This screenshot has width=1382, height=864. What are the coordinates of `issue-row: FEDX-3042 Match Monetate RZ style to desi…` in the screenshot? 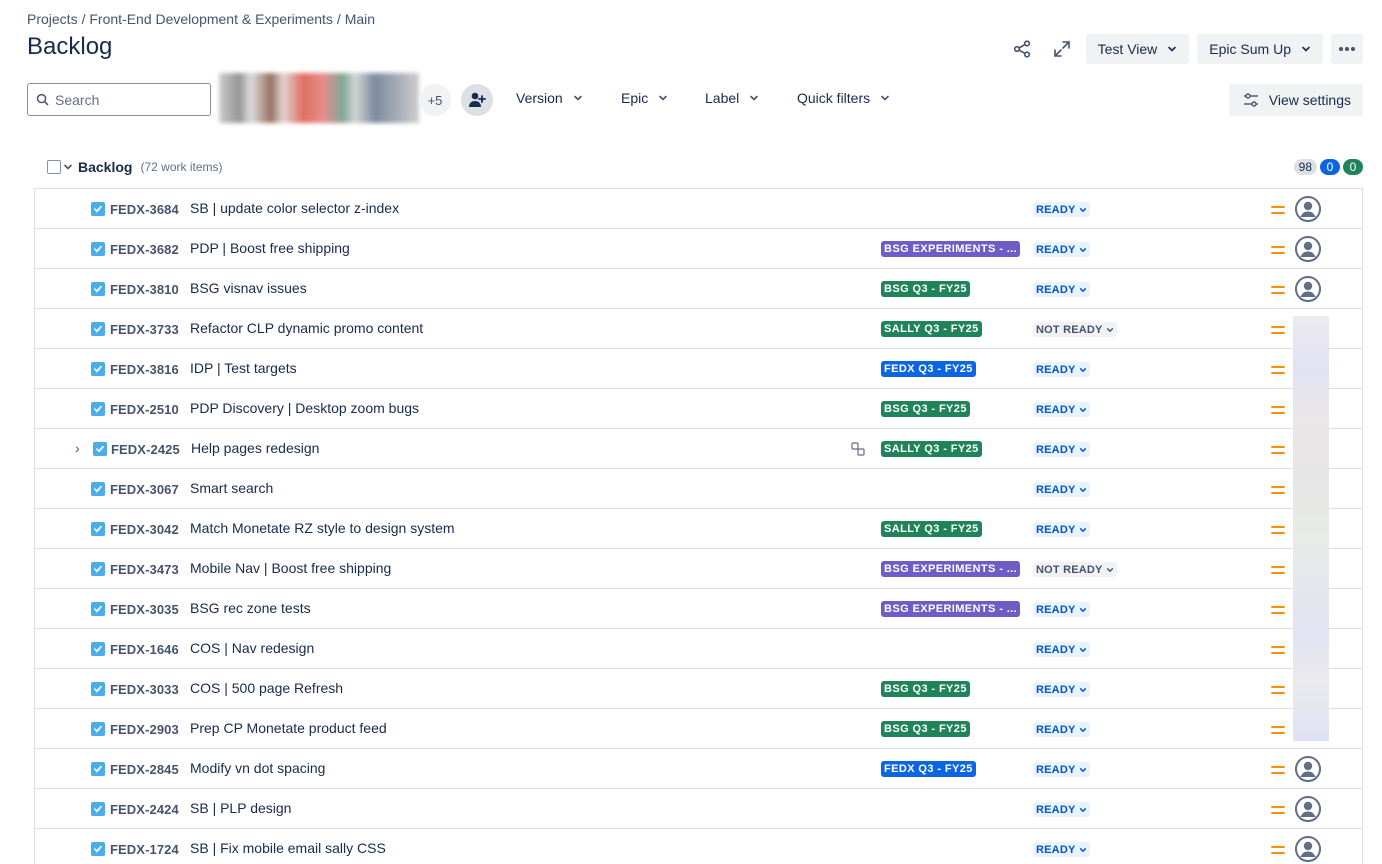 It's located at (698, 528).